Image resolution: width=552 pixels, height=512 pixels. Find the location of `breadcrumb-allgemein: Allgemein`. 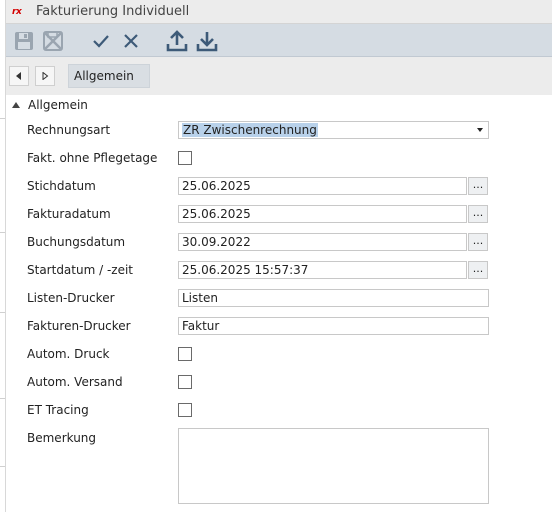

breadcrumb-allgemein: Allgemein is located at coordinates (109, 76).